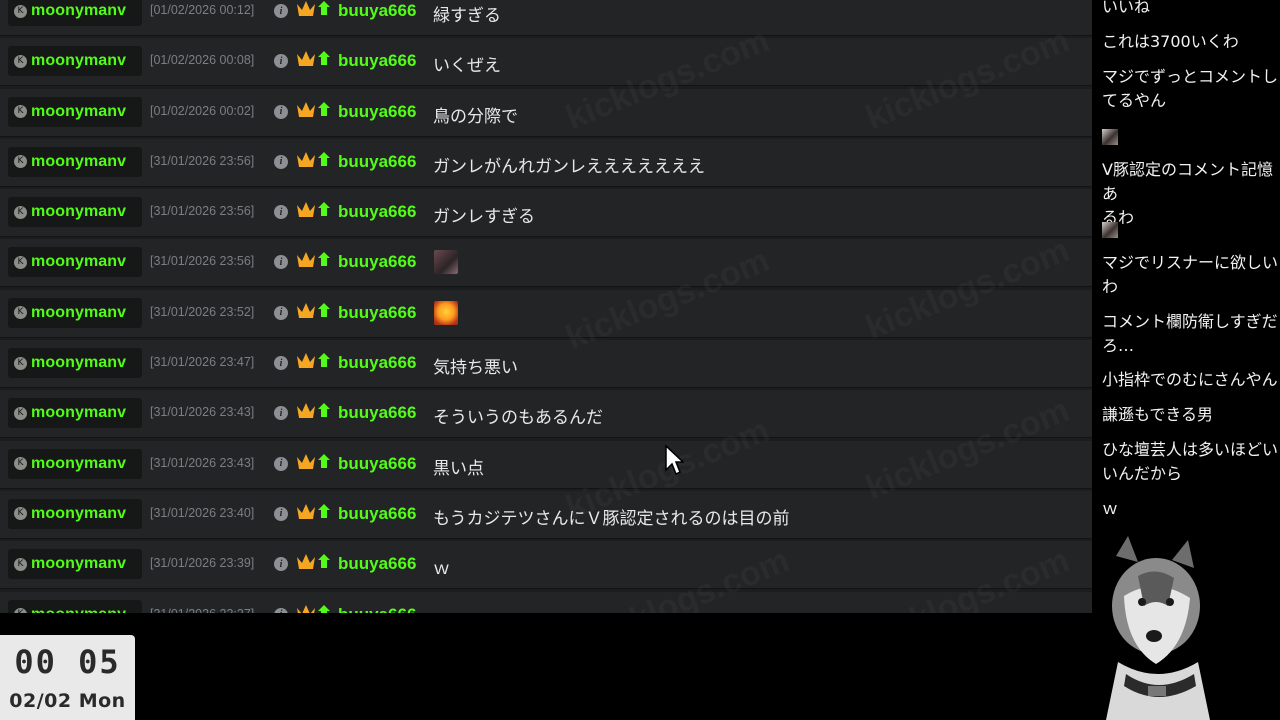  Describe the element at coordinates (1110, 508) in the screenshot. I see `side-chat-message: ｗ` at that location.